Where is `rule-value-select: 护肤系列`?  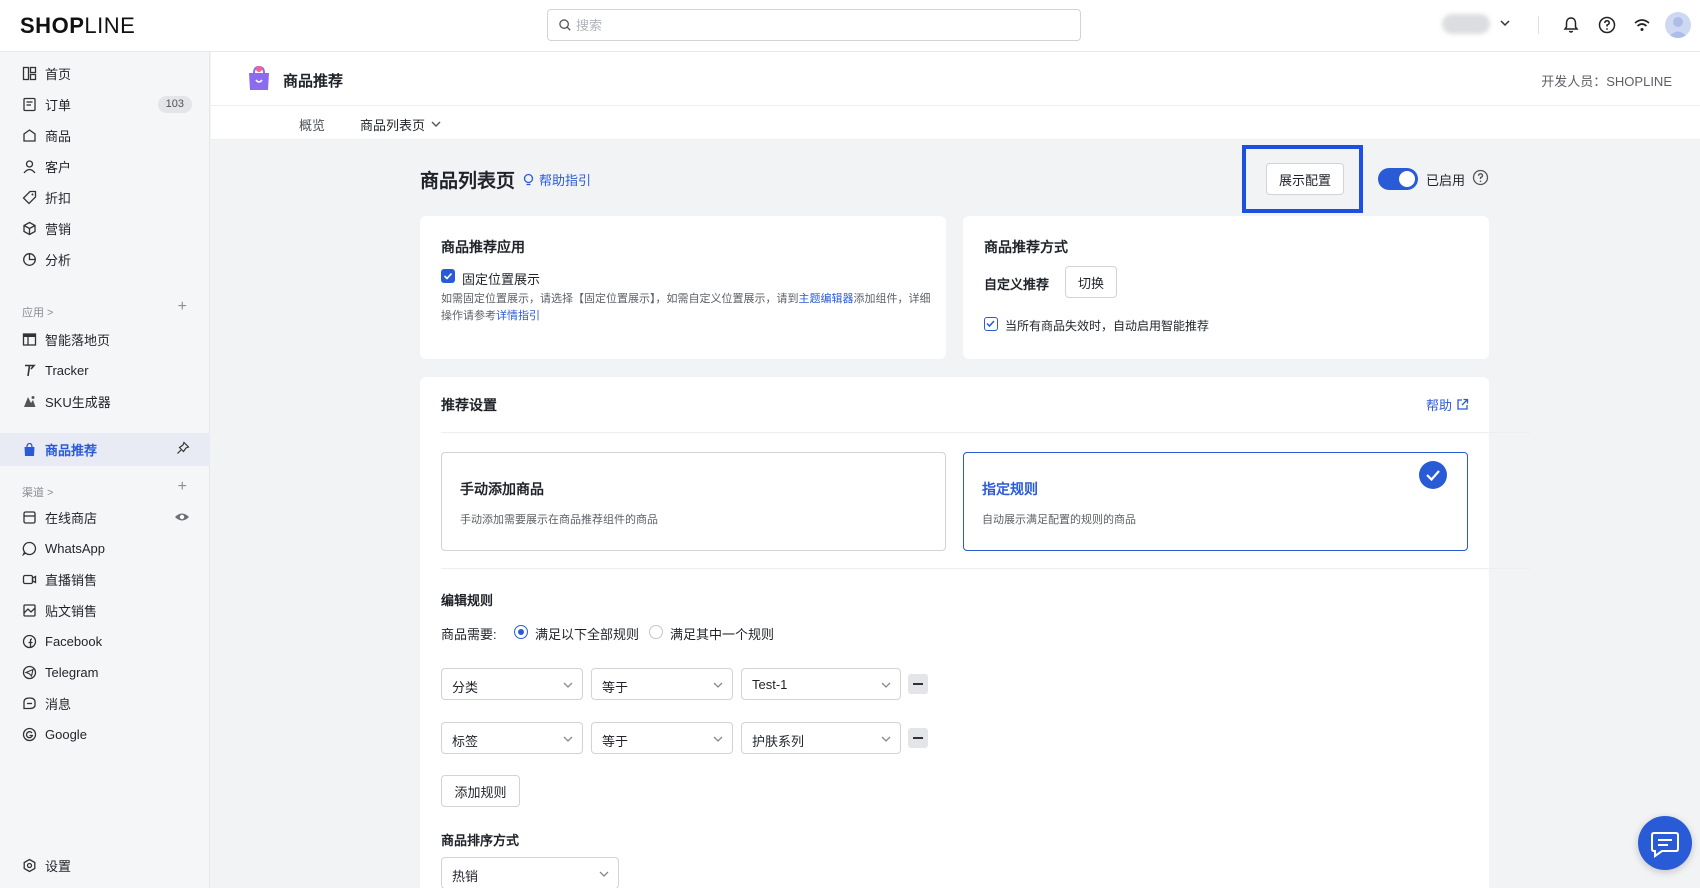
rule-value-select: 护肤系列 is located at coordinates (821, 738).